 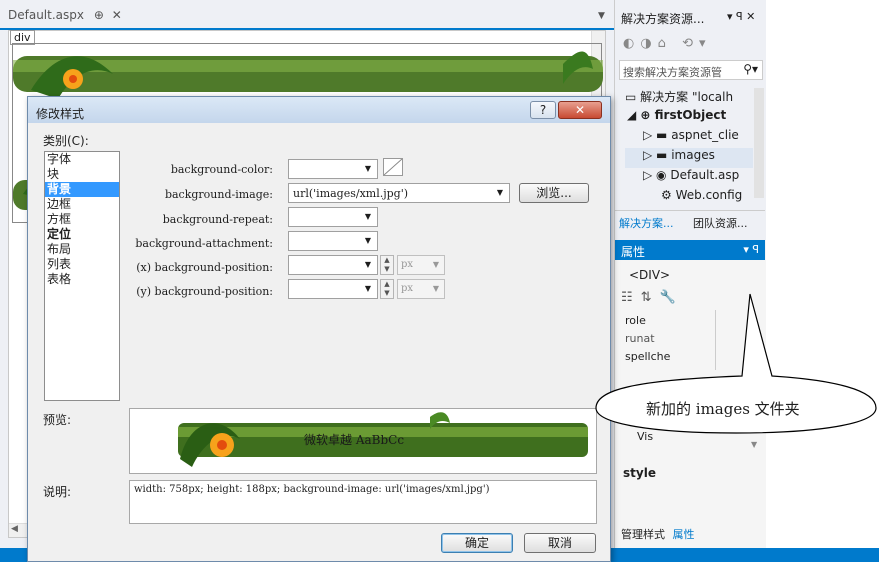 What do you see at coordinates (333, 241) in the screenshot?
I see `bg-attachment-select: ▼` at bounding box center [333, 241].